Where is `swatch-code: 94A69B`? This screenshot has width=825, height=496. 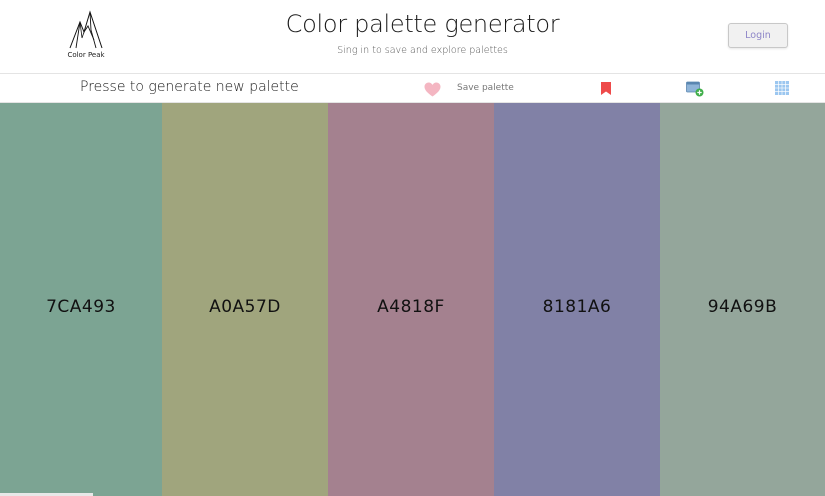 swatch-code: 94A69B is located at coordinates (743, 307).